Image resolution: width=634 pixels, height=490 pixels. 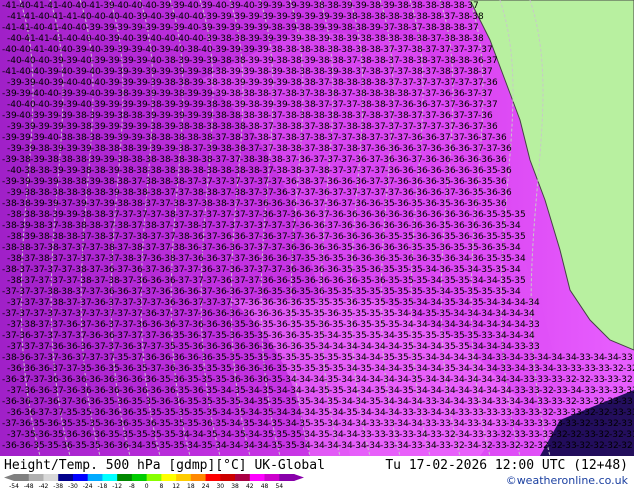 What do you see at coordinates (567, 480) in the screenshot?
I see `copyright-text: ©weatheronline.co.uk` at bounding box center [567, 480].